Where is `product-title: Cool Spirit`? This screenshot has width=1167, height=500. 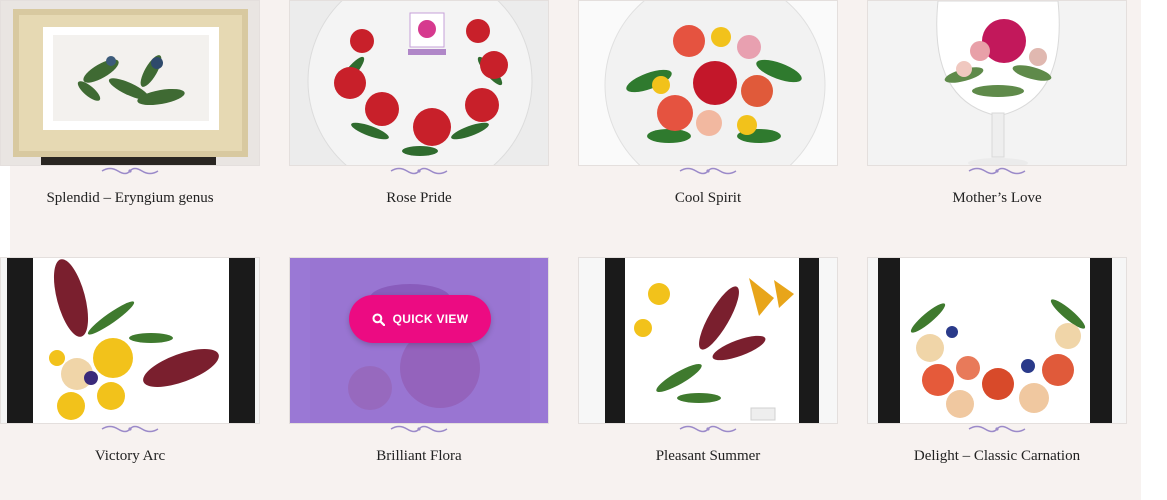
product-title: Cool Spirit is located at coordinates (708, 198).